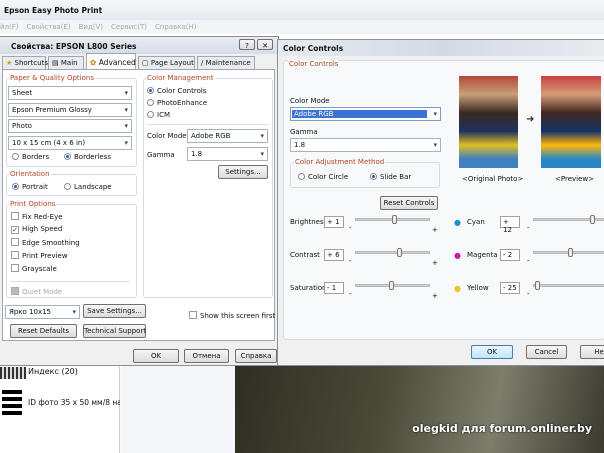 The height and width of the screenshot is (453, 604). Describe the element at coordinates (530, 119) in the screenshot. I see `arrow-right-icon: ➜` at that location.